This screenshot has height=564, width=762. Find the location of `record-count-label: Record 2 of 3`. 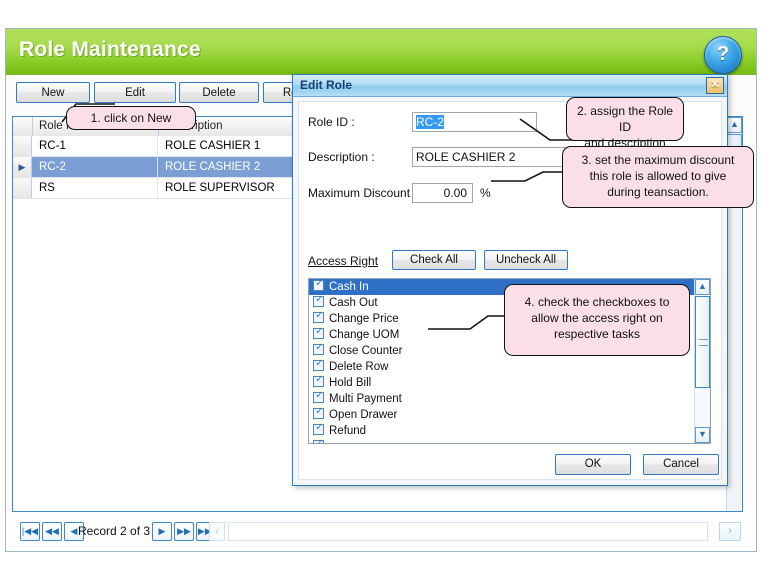

record-count-label: Record 2 of 3 is located at coordinates (114, 531).